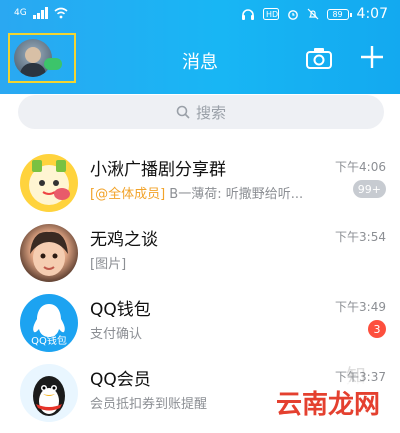 This screenshot has width=400, height=433. I want to click on search-icon, so click(183, 112).